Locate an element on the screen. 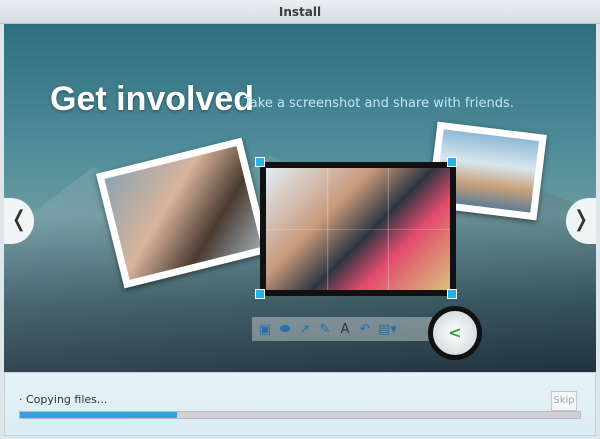  progress-panel: · Copying files... Skip is located at coordinates (300, 404).